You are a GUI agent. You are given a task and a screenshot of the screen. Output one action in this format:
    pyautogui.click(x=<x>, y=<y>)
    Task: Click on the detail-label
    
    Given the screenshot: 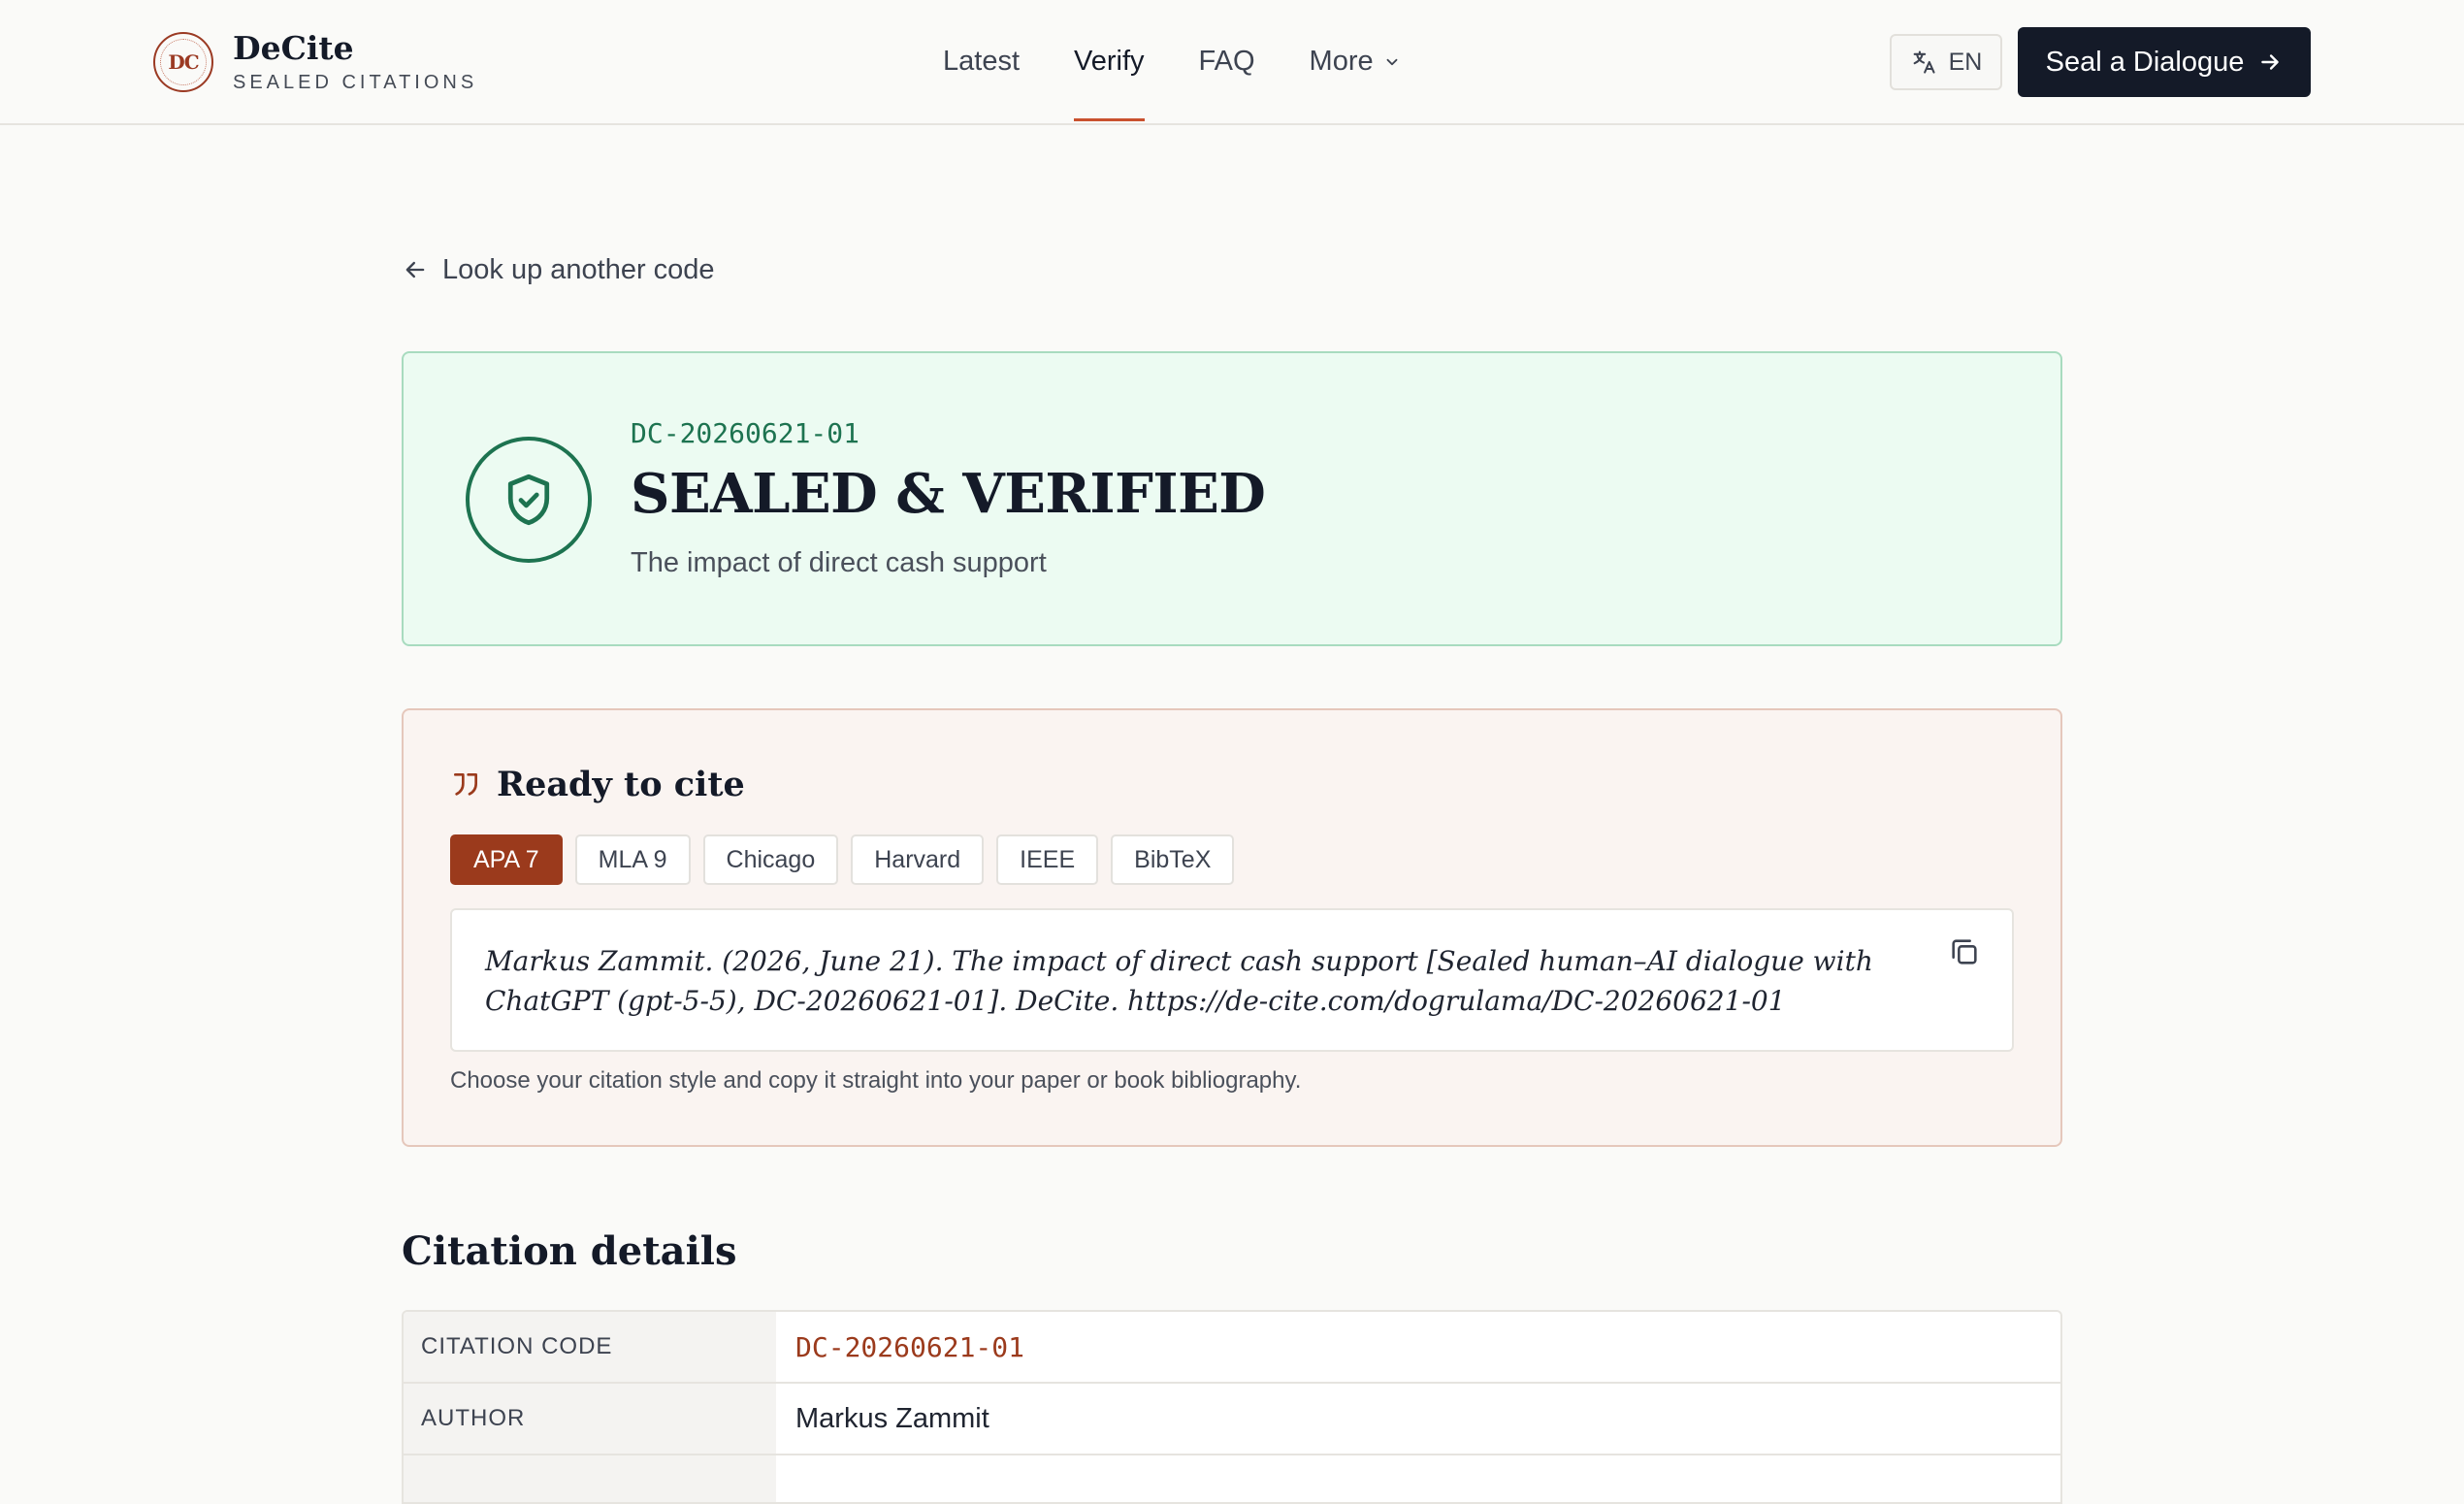 What is the action you would take?
    pyautogui.click(x=590, y=1478)
    